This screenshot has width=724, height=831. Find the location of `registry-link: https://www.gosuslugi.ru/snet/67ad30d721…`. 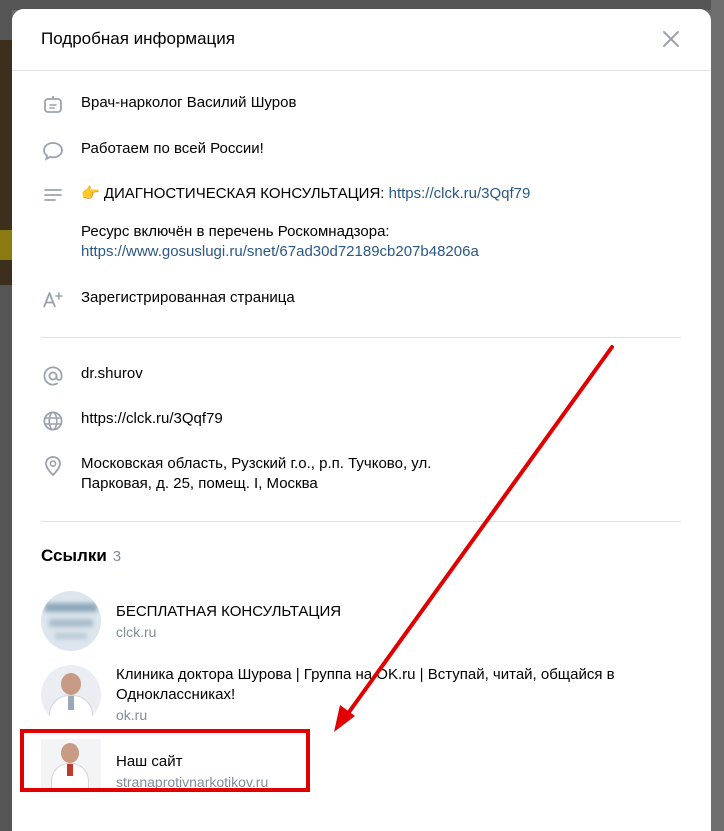

registry-link: https://www.gosuslugi.ru/snet/67ad30d721… is located at coordinates (305, 252).